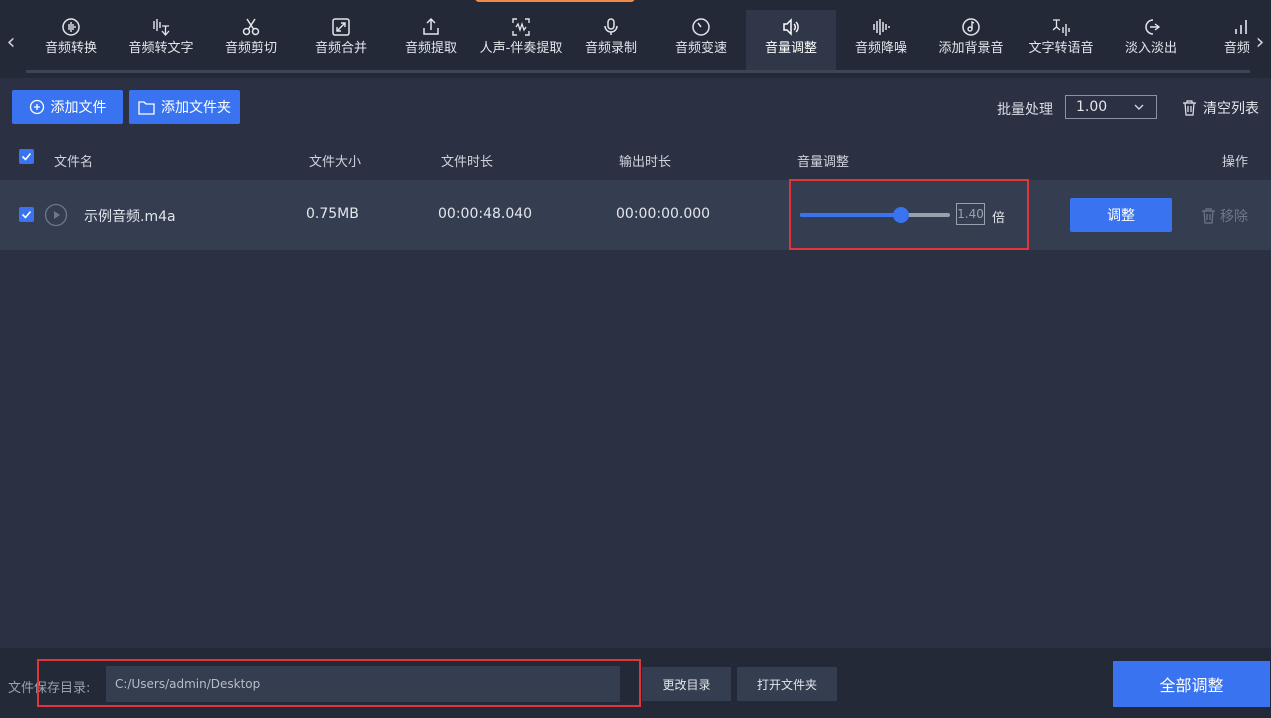 This screenshot has height=718, width=1271. Describe the element at coordinates (1234, 217) in the screenshot. I see `remove-label: 移除` at that location.